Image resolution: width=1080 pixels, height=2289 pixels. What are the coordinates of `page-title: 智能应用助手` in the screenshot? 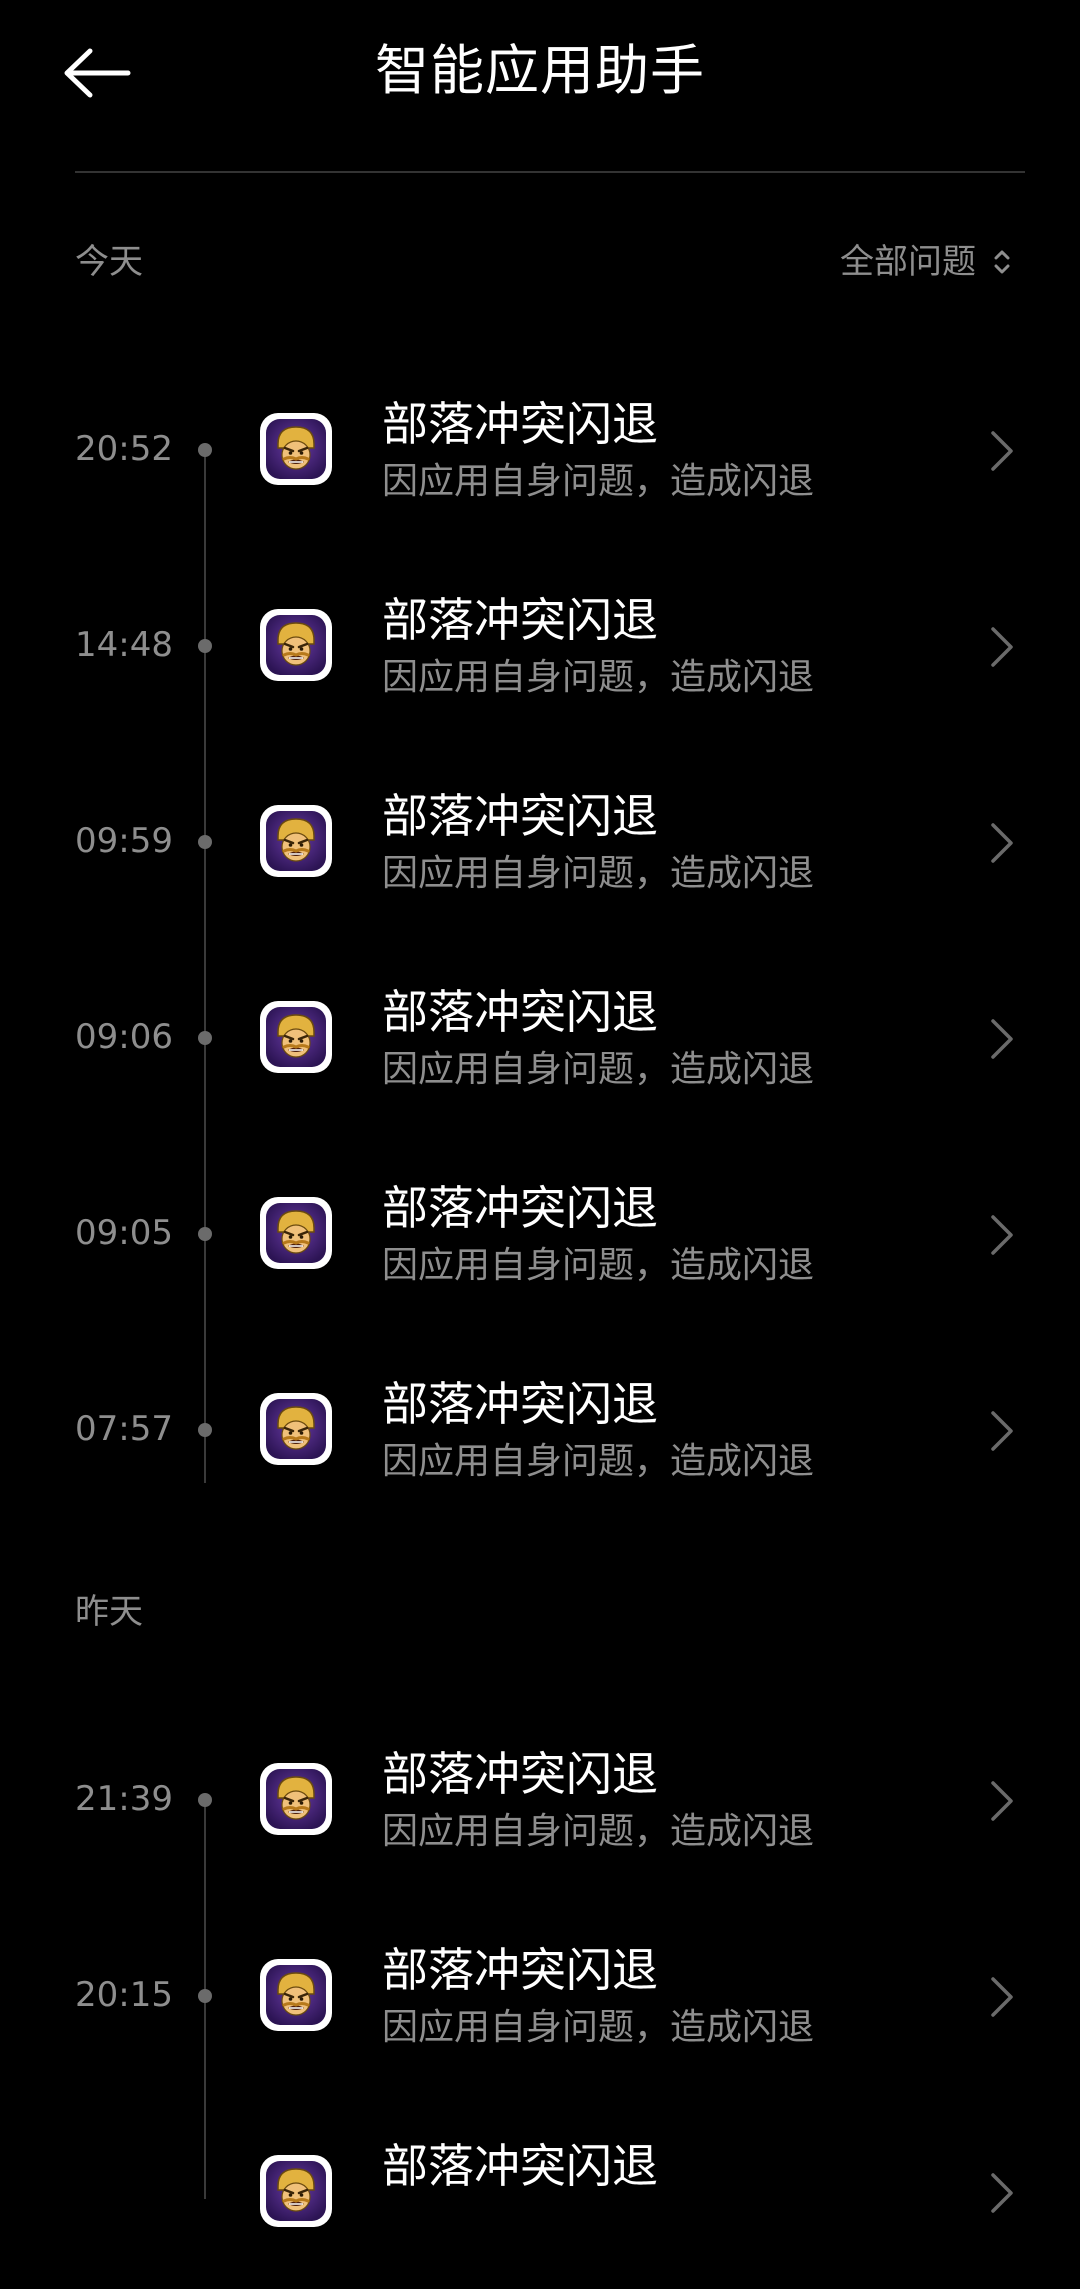 It's located at (540, 70).